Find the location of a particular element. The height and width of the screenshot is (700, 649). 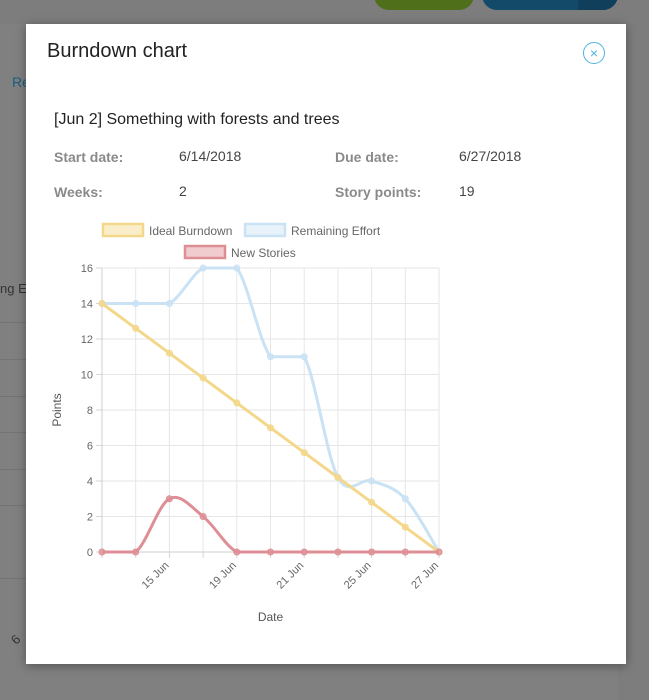

legend-swatch-series-remaining-effort is located at coordinates (265, 230).